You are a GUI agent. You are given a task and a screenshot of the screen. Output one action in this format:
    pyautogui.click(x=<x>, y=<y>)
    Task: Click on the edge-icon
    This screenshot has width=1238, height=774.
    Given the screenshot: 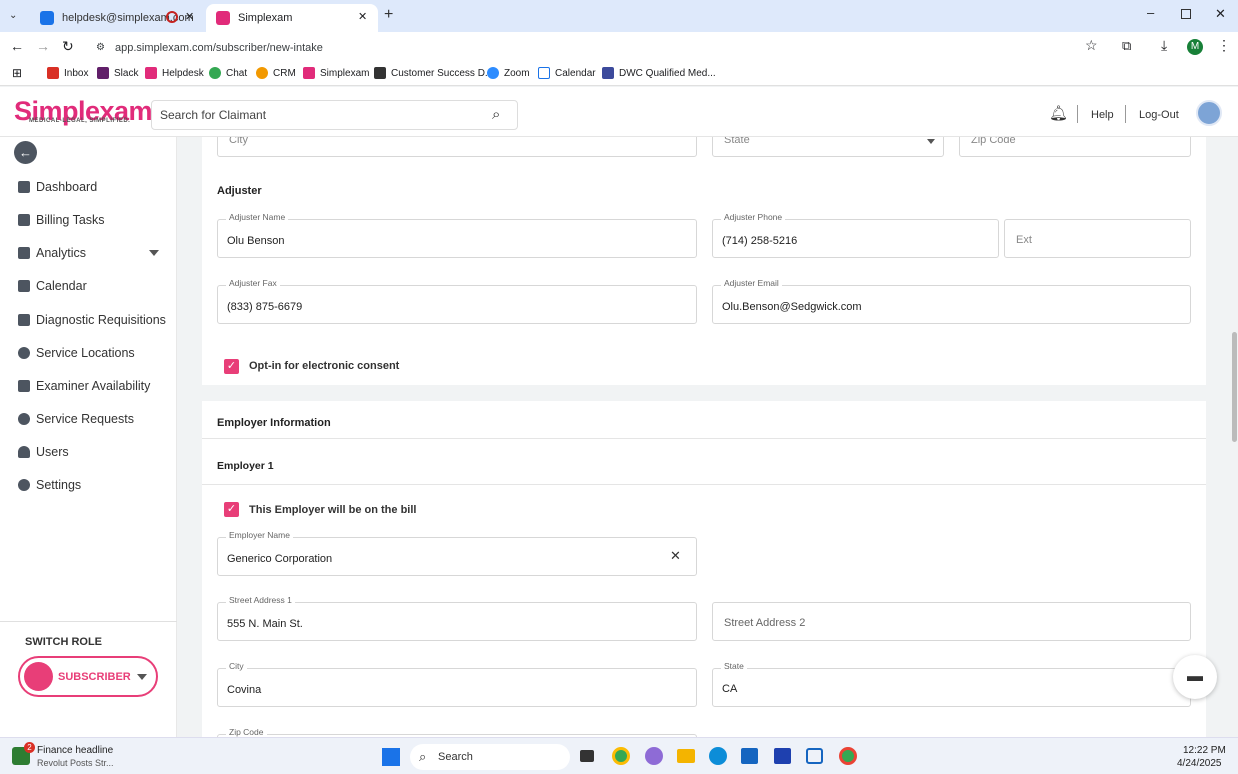 What is the action you would take?
    pyautogui.click(x=718, y=756)
    